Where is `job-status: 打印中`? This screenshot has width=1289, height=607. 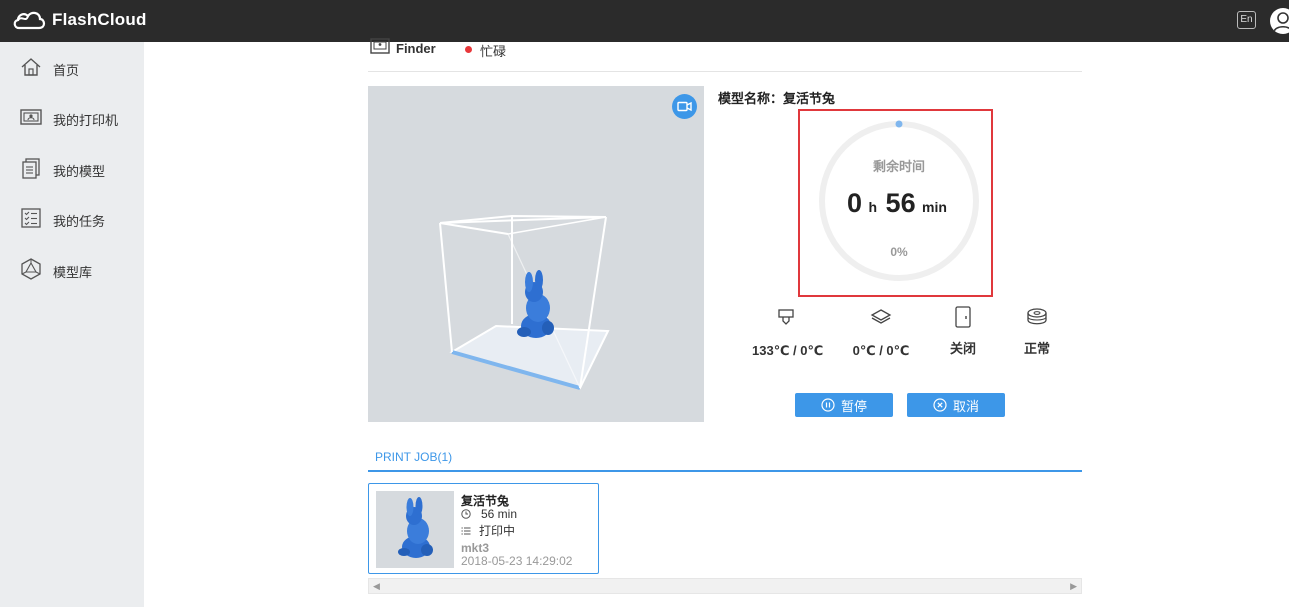 job-status: 打印中 is located at coordinates (488, 530).